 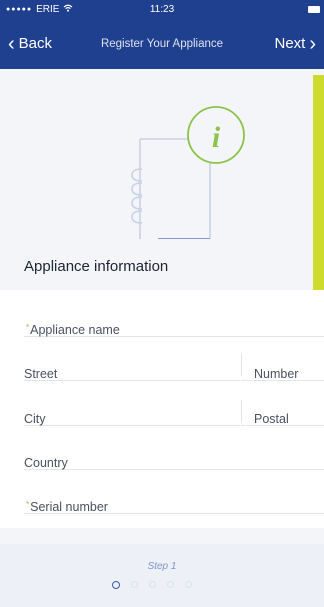 What do you see at coordinates (162, 566) in the screenshot?
I see `step-label: Step 1` at bounding box center [162, 566].